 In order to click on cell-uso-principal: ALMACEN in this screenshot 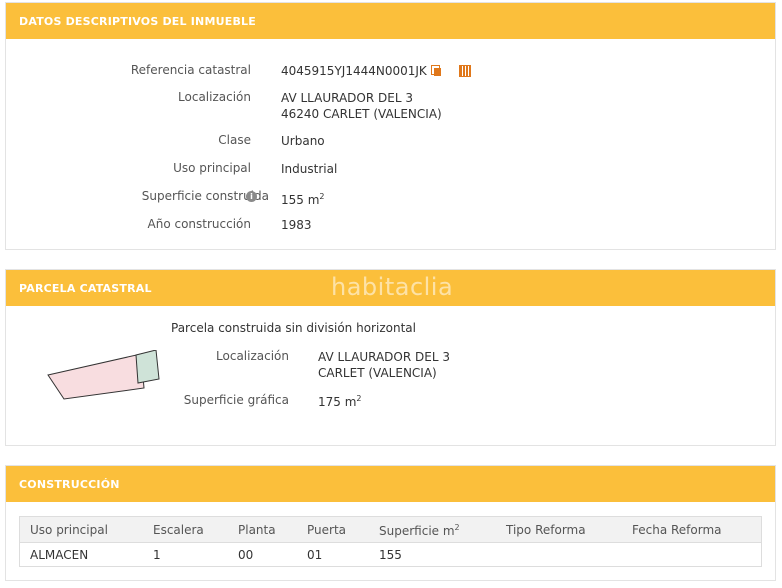, I will do `click(59, 555)`.